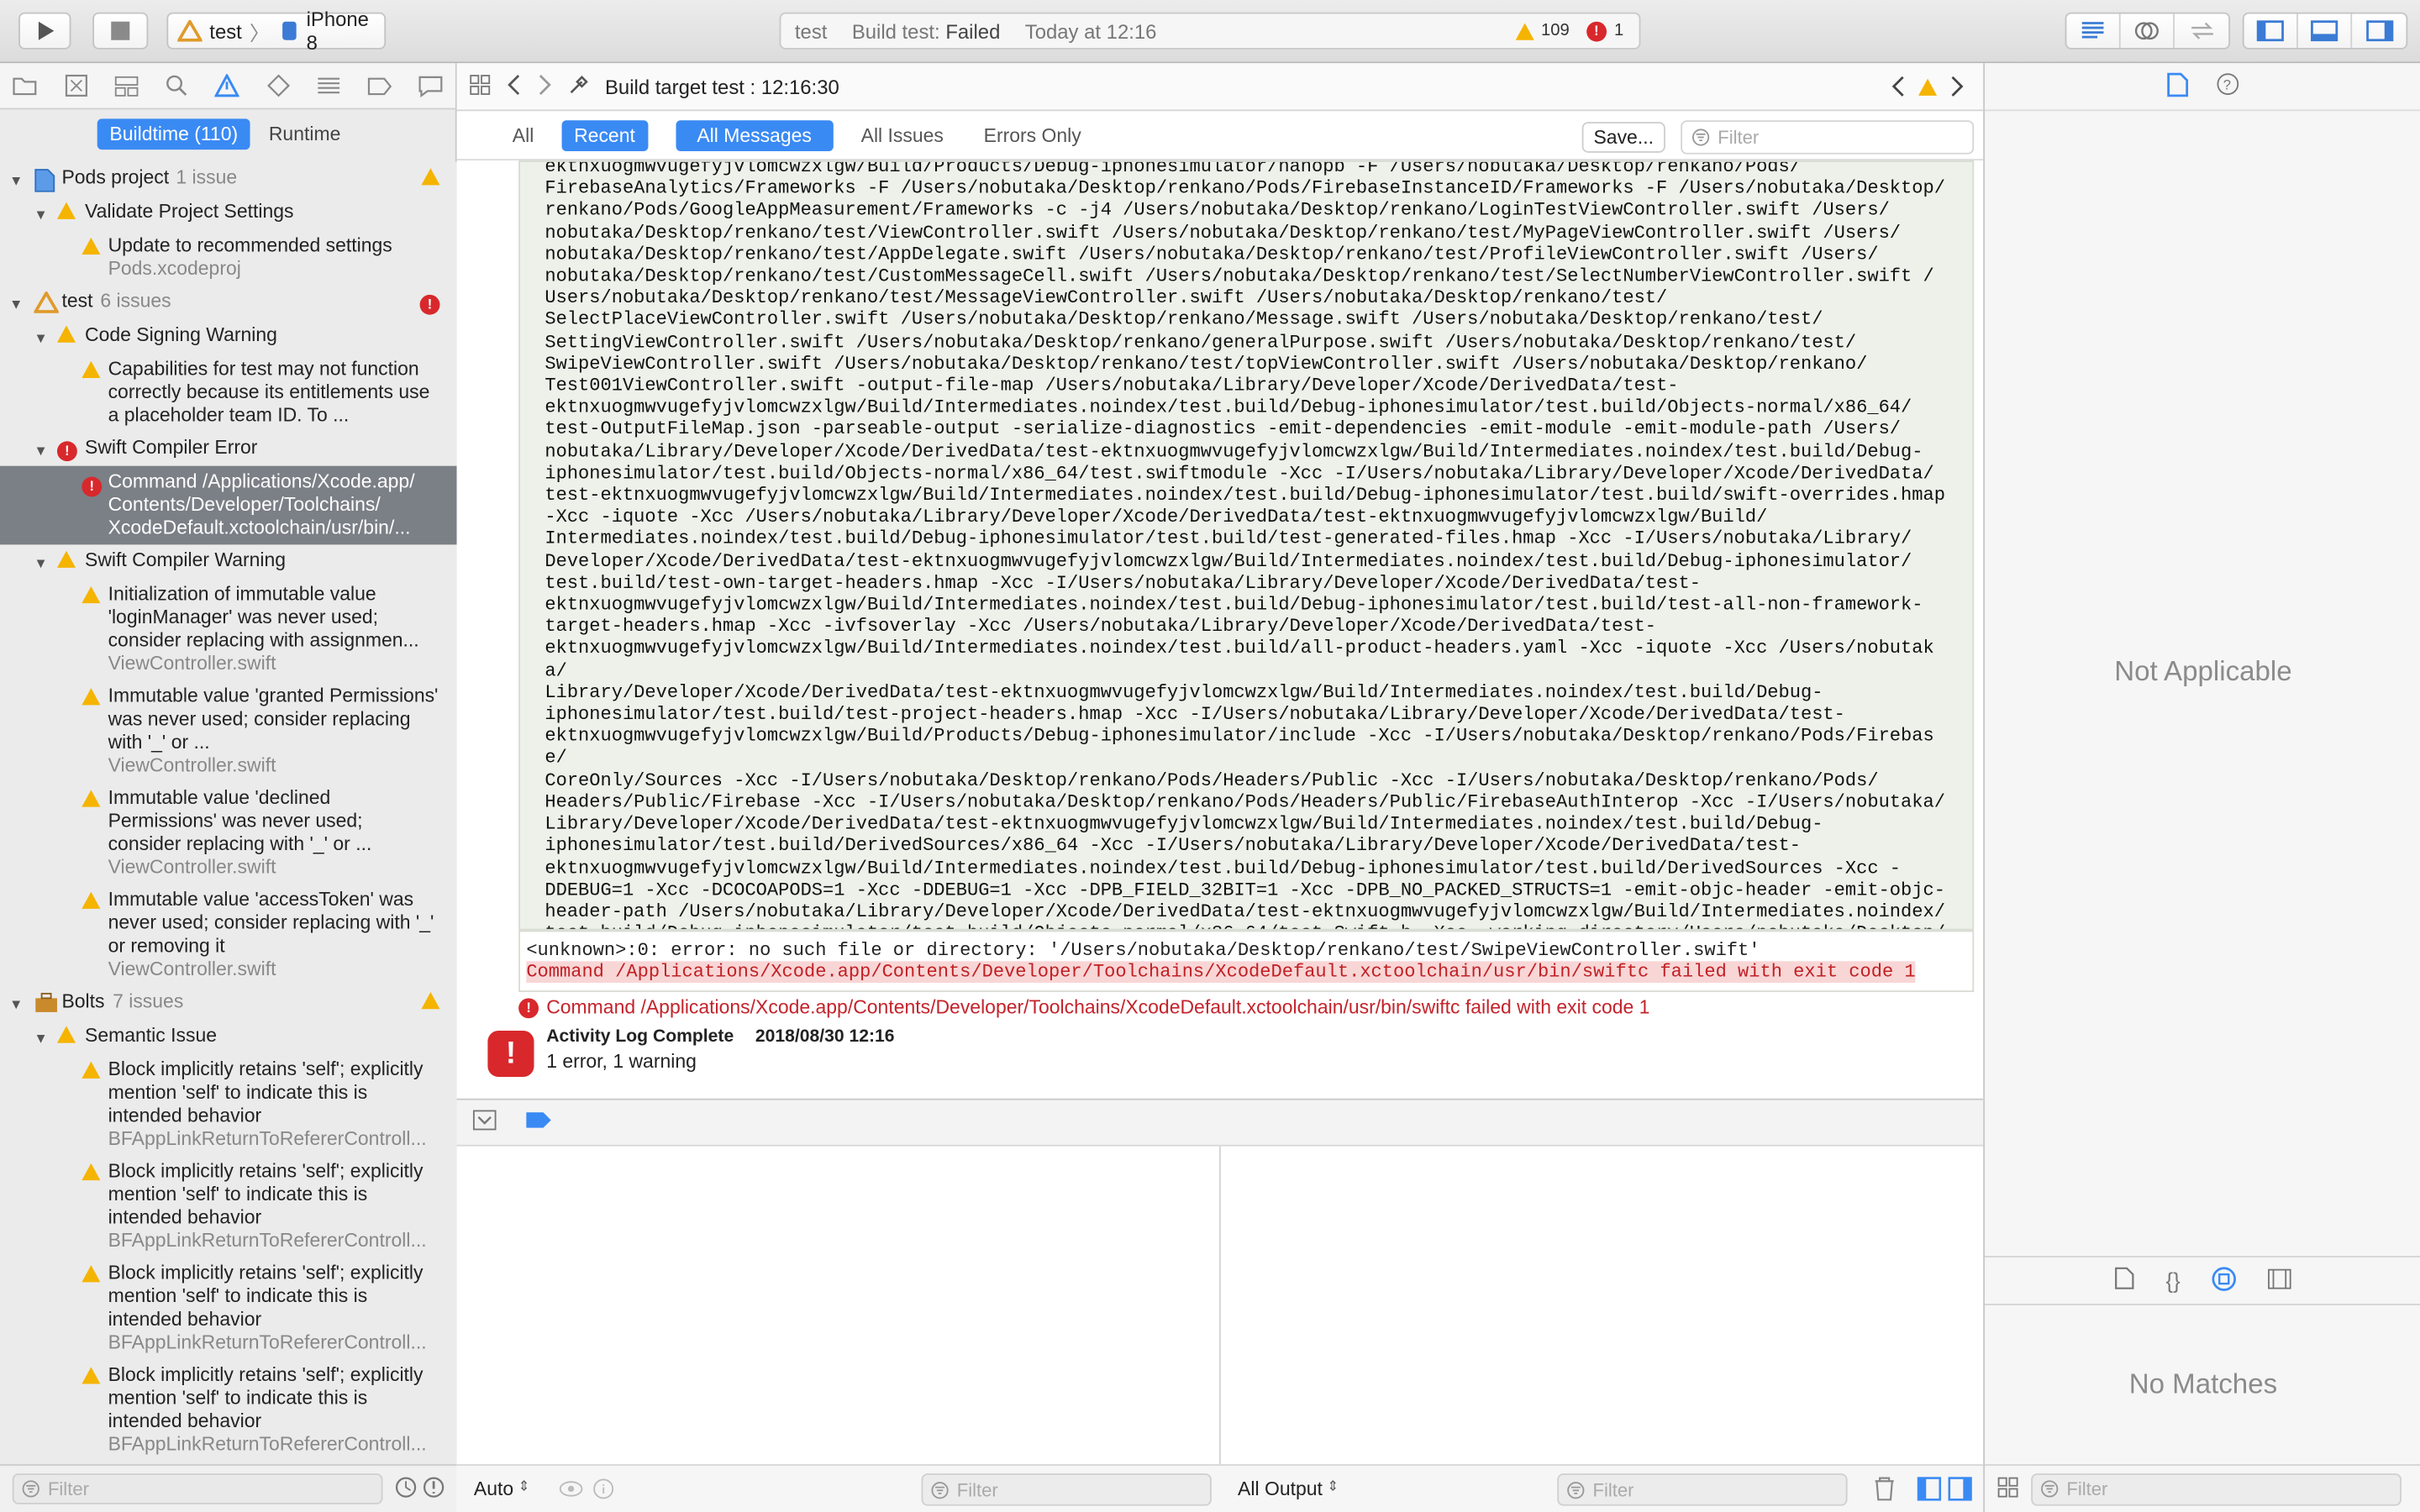 The height and width of the screenshot is (1512, 2420). What do you see at coordinates (228, 302) in the screenshot?
I see `tree-project-row: ▼ test 6 issues!` at bounding box center [228, 302].